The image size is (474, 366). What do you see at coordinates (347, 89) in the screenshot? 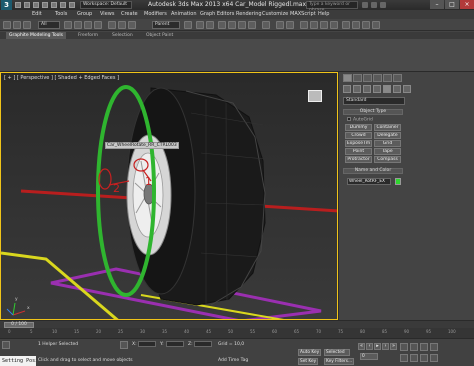
I see `geometry-icon` at bounding box center [347, 89].